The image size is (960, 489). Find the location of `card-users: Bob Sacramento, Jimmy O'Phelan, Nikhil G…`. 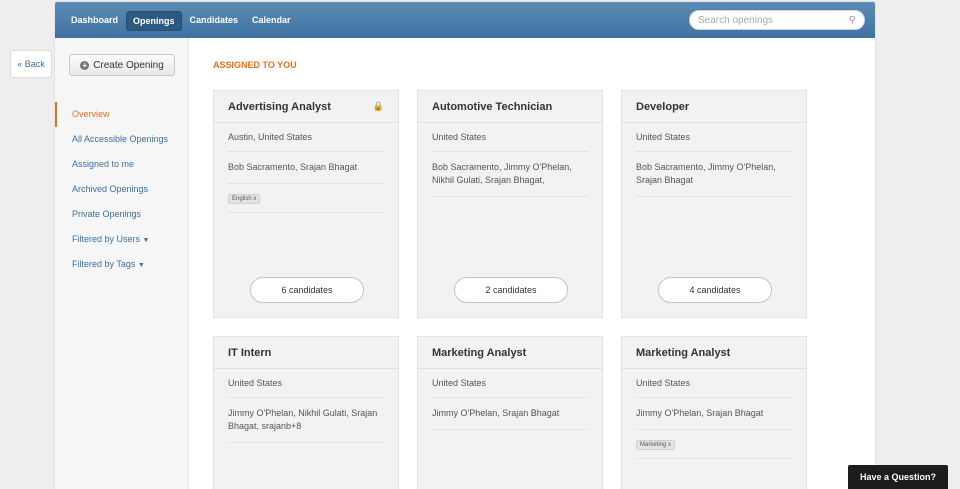

card-users: Bob Sacramento, Jimmy O'Phelan, Nikhil G… is located at coordinates (510, 174).